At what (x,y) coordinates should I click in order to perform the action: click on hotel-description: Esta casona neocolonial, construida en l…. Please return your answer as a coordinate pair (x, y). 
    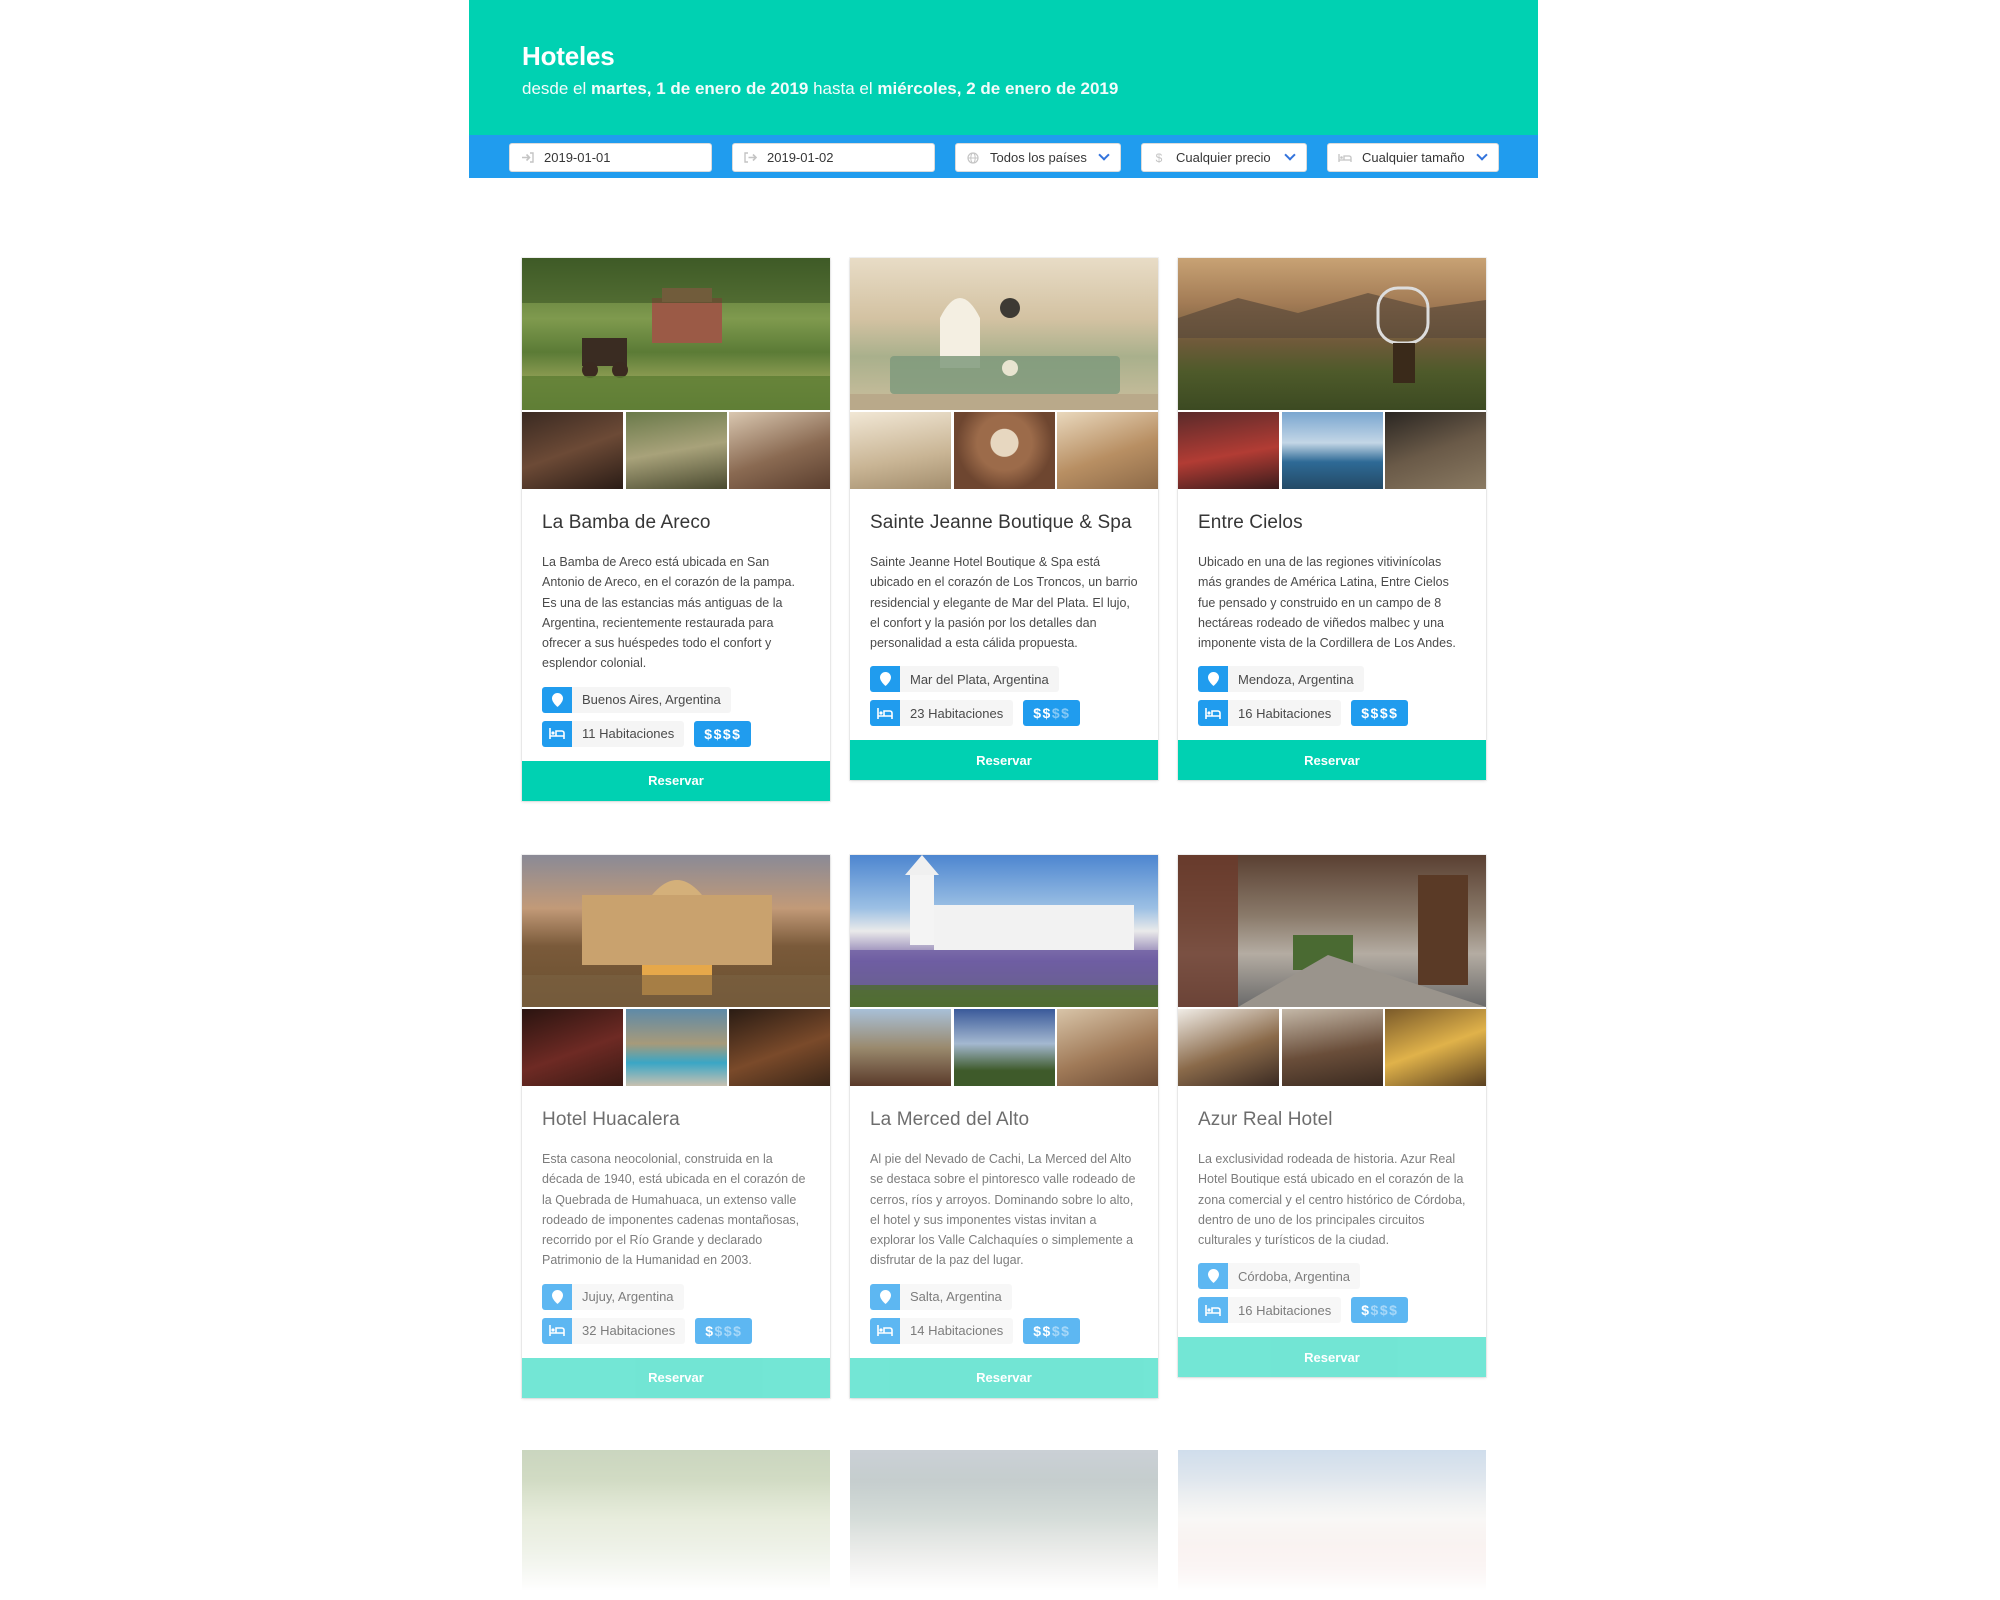
    Looking at the image, I should click on (674, 1210).